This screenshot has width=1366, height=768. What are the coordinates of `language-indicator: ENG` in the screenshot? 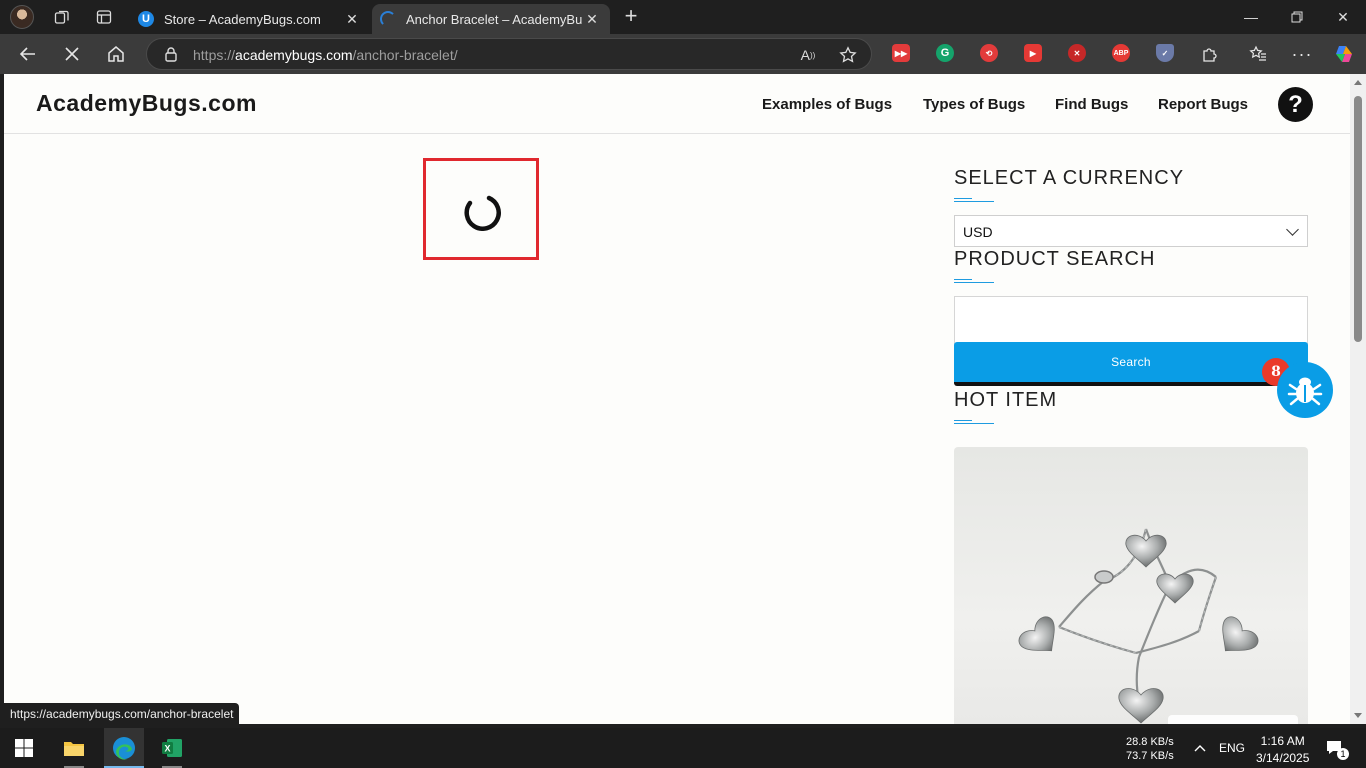 It's located at (1232, 748).